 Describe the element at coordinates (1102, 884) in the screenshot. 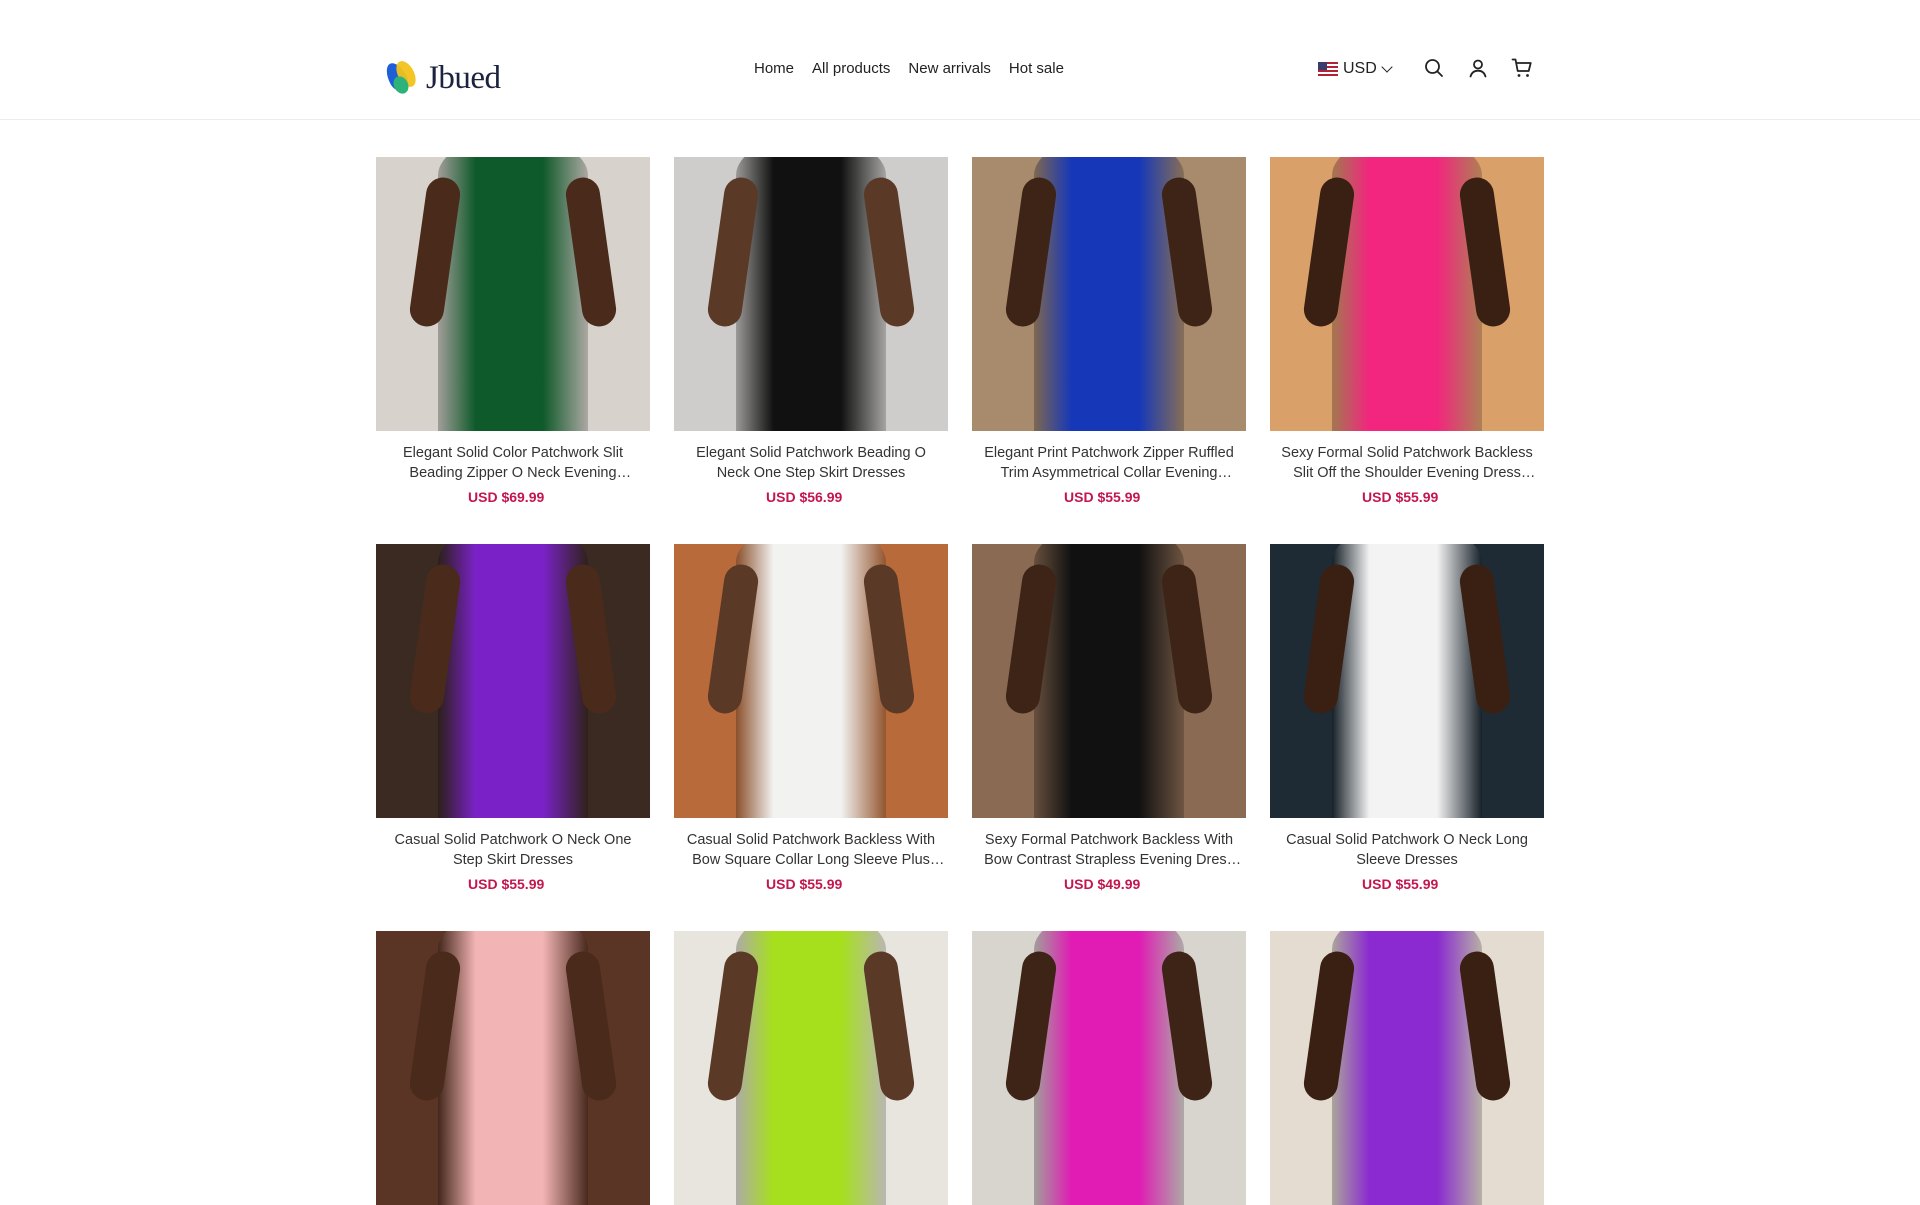

I see `product-price: USD $49.99` at that location.